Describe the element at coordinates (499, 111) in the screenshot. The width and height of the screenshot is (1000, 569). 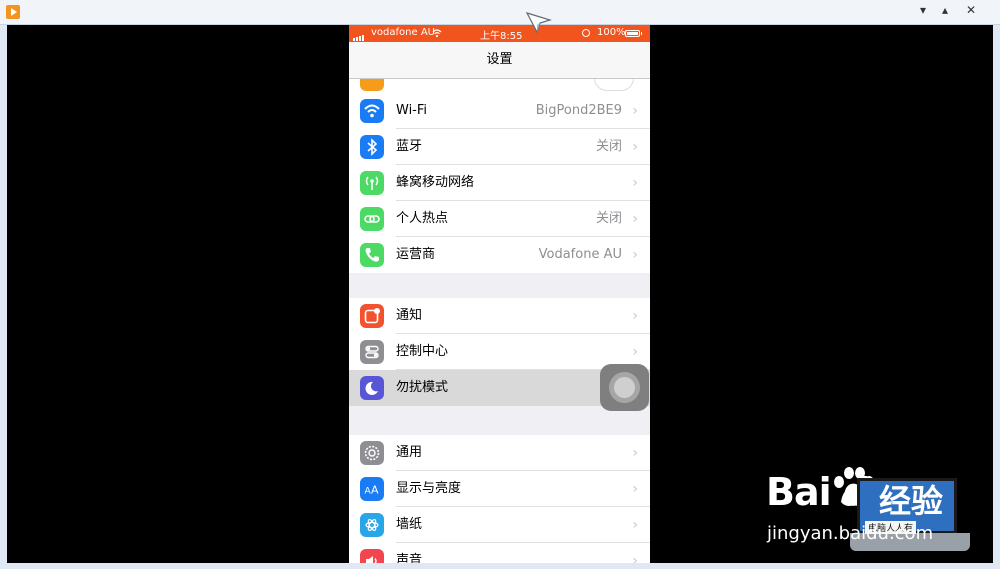
I see `settings-row-wifi: Wi-Fi BigPond2BE9 ›` at that location.